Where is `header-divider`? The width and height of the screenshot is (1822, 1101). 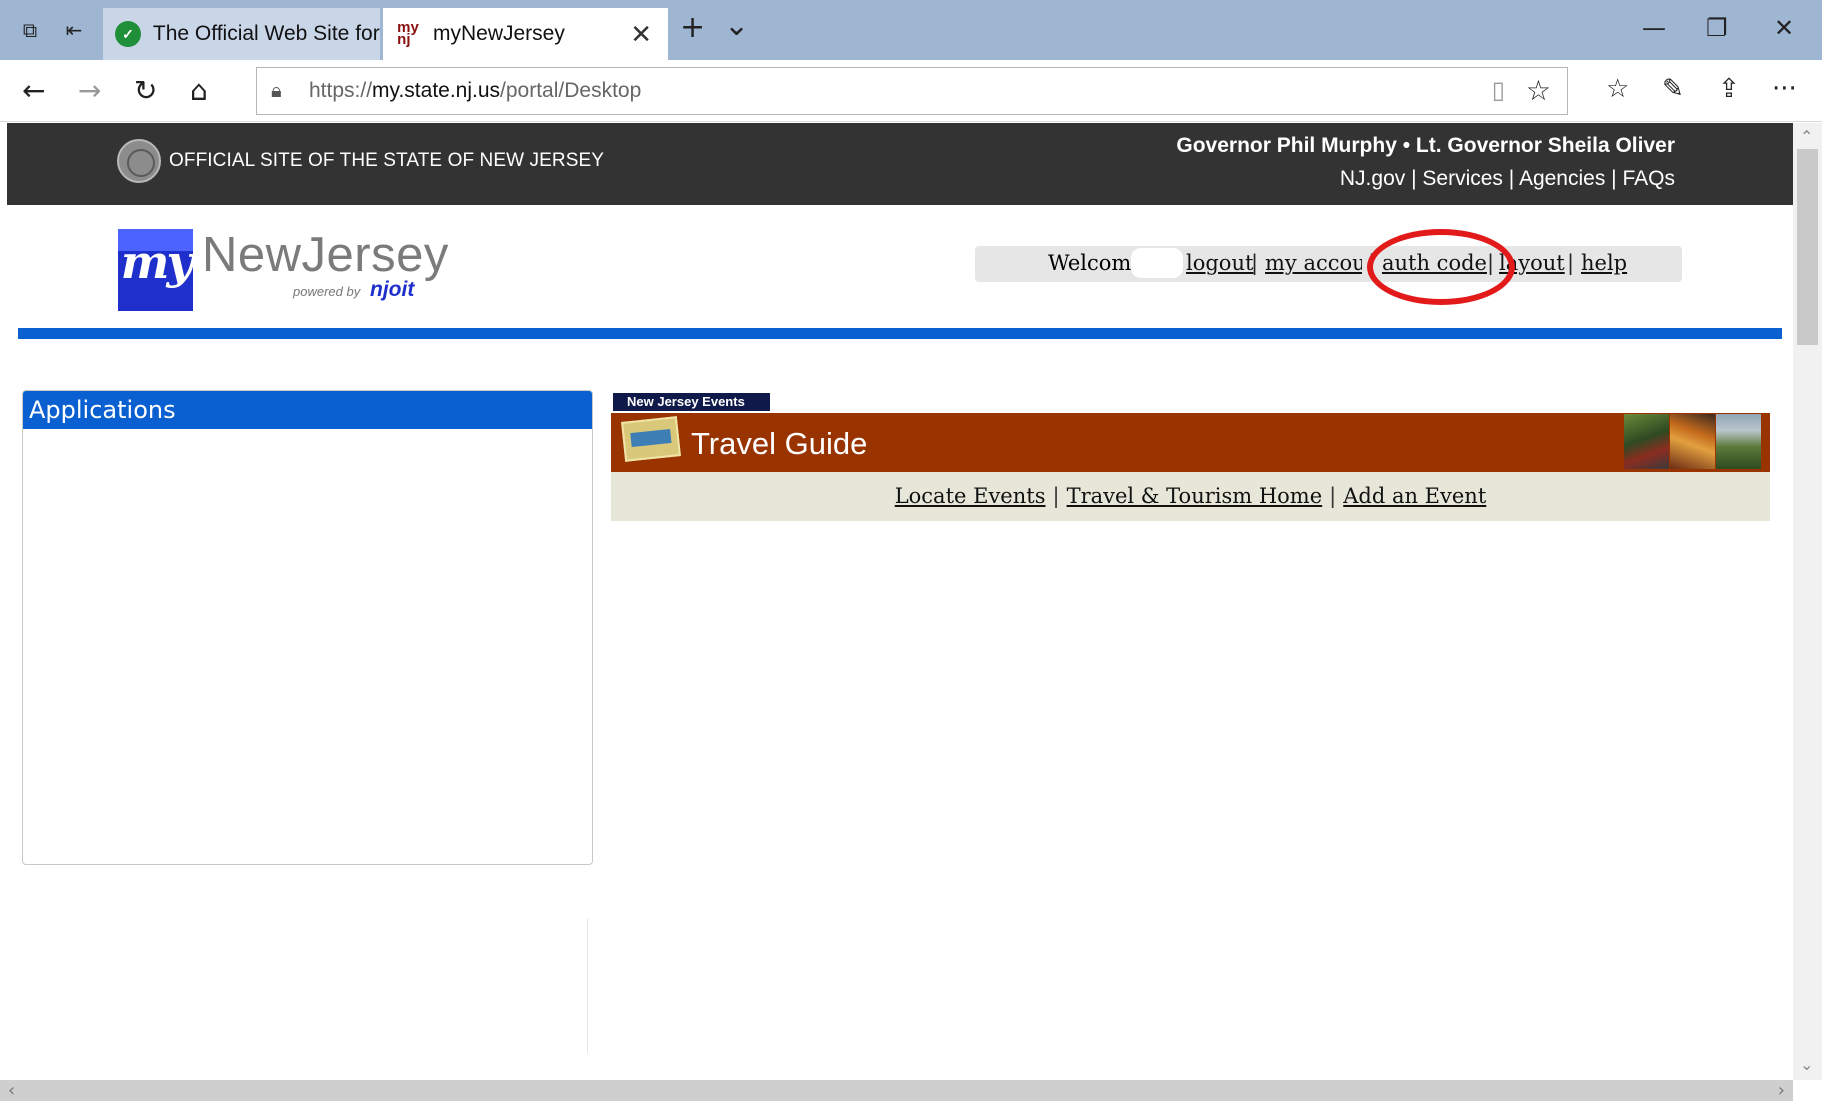
header-divider is located at coordinates (900, 333).